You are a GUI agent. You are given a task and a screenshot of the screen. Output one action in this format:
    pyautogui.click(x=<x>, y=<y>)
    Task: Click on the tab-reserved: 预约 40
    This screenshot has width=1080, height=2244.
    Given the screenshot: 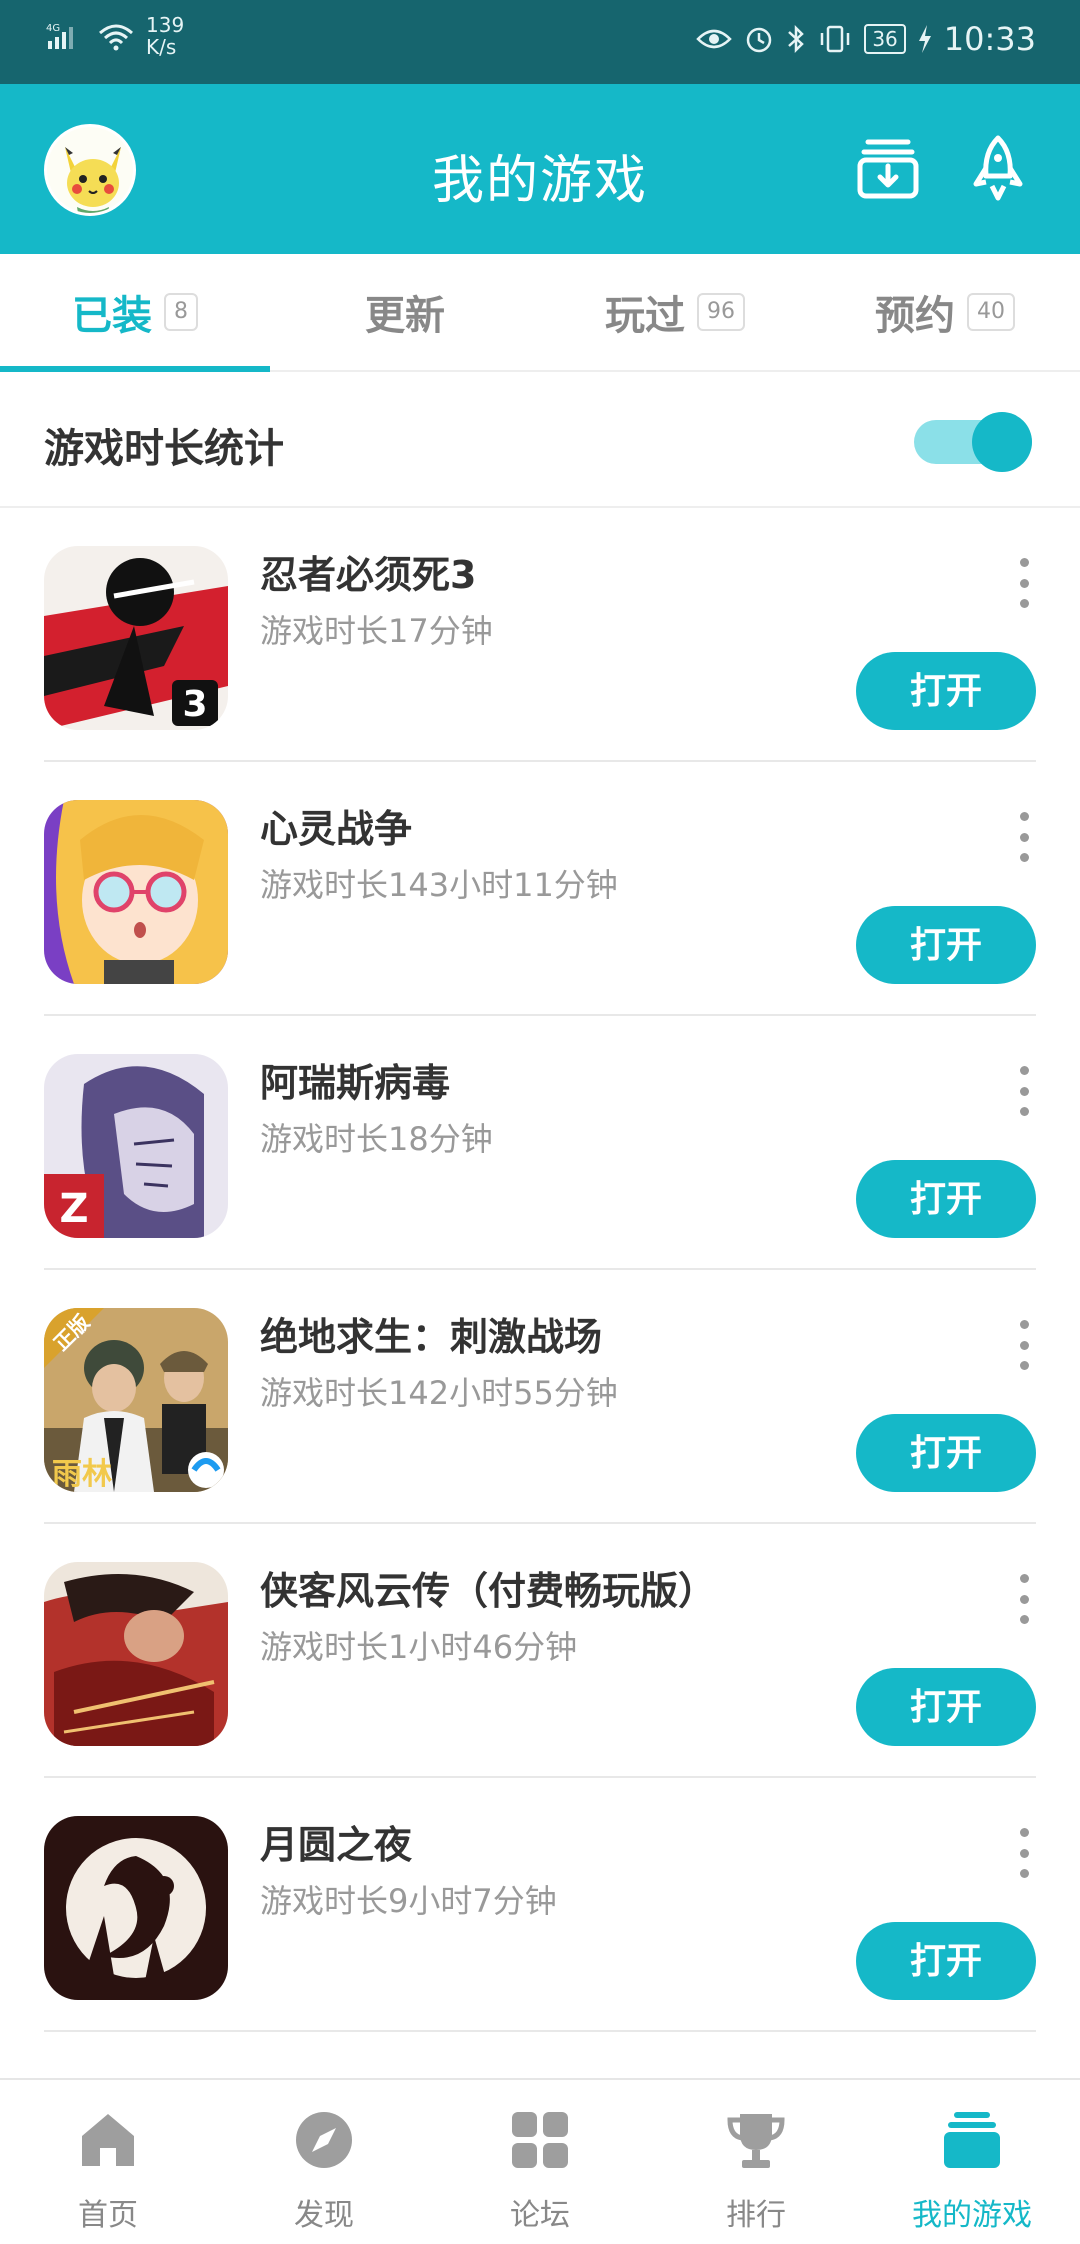 What is the action you would take?
    pyautogui.click(x=945, y=312)
    